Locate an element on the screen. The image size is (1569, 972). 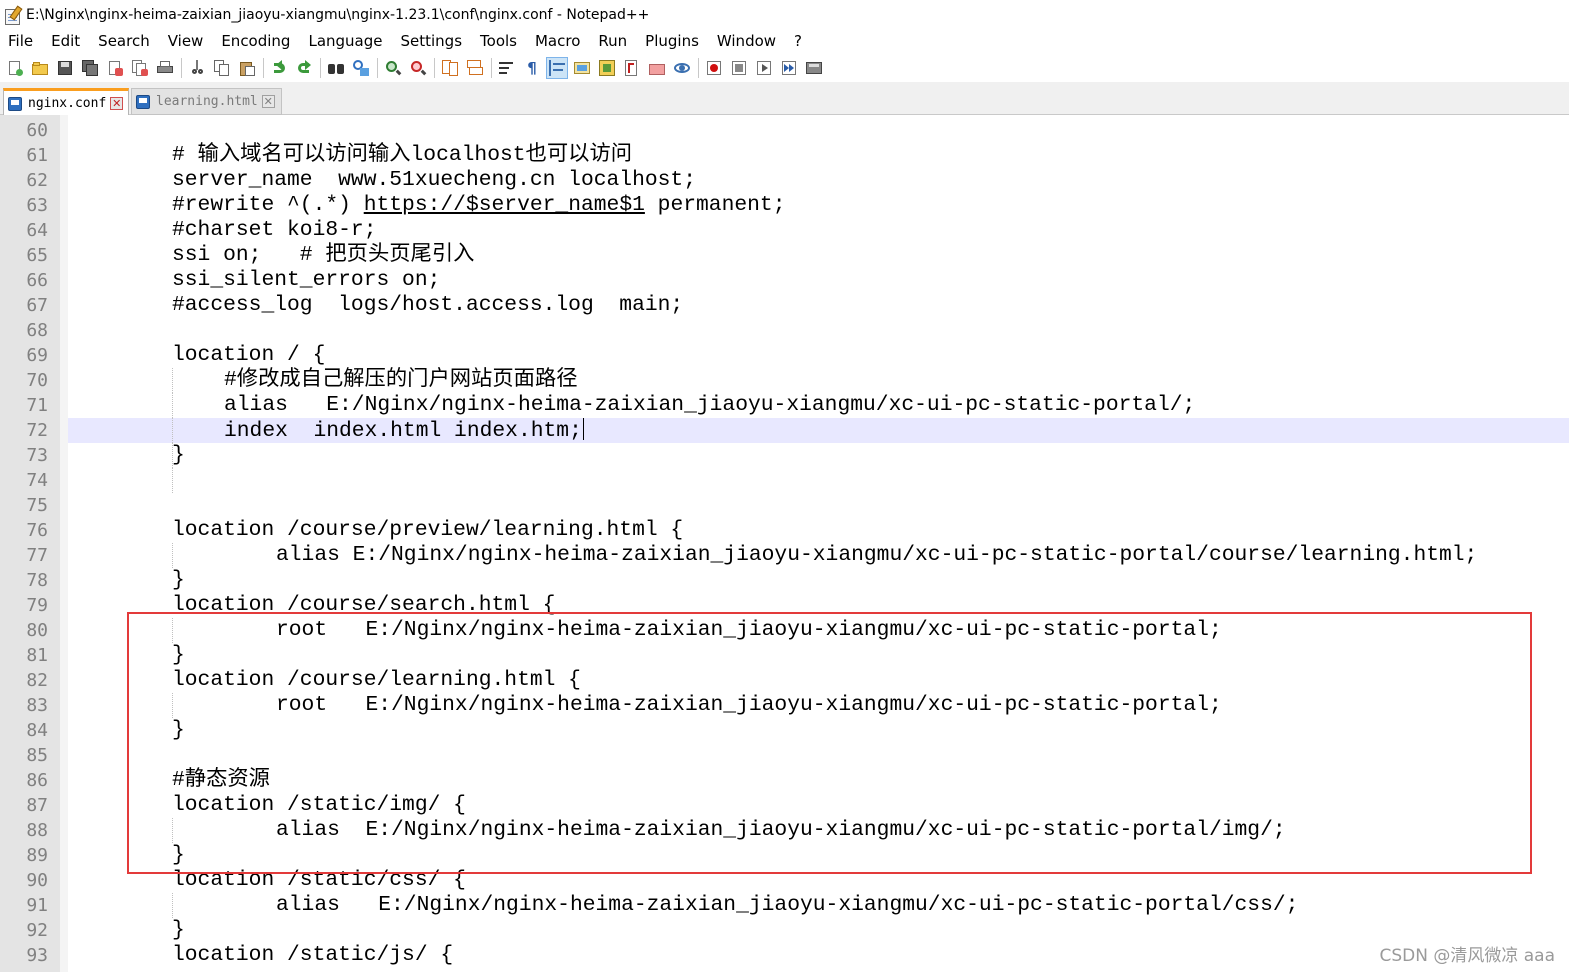
code-line: 72 index index.html index.htm; is located at coordinates (784, 430).